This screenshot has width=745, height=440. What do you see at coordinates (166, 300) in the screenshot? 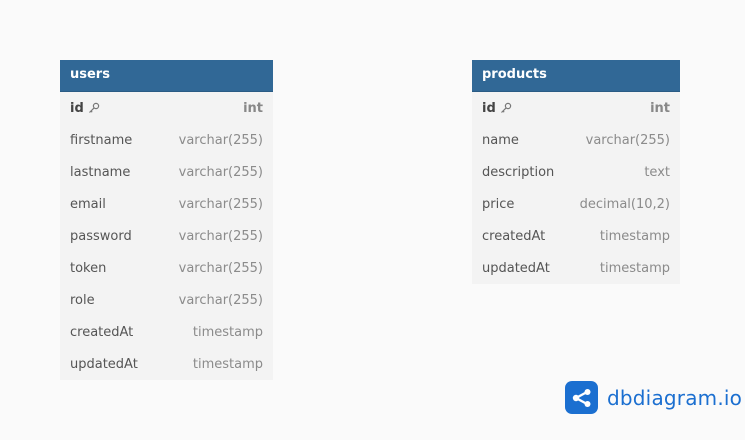
I see `table-row: role varchar(255)` at bounding box center [166, 300].